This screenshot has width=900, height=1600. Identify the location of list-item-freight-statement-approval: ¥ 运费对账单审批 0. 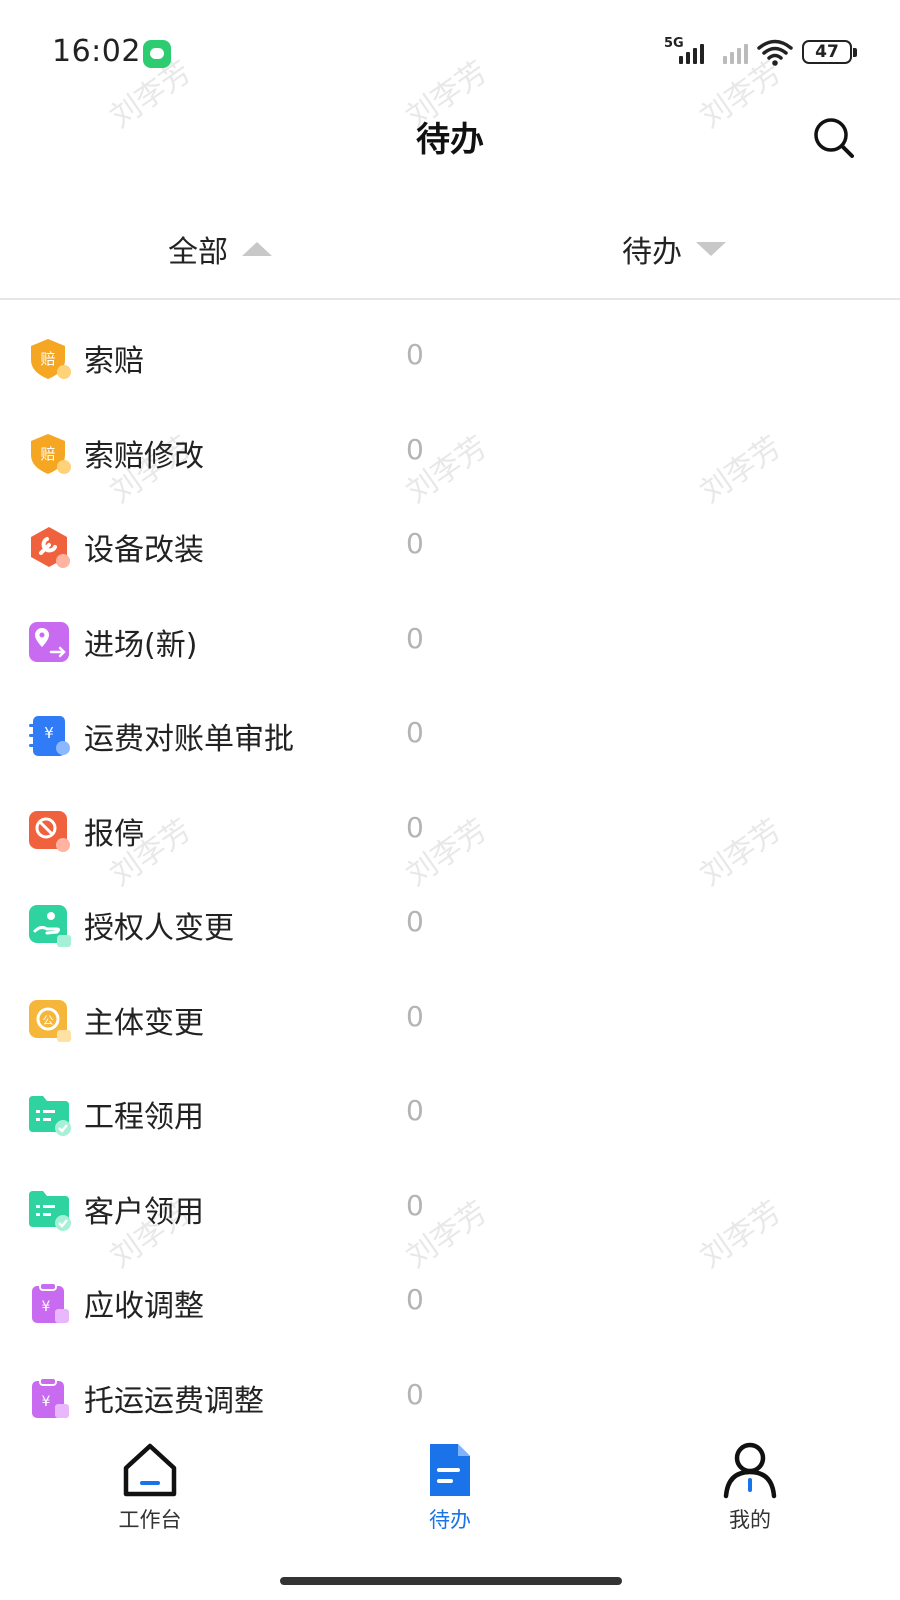
(450, 737).